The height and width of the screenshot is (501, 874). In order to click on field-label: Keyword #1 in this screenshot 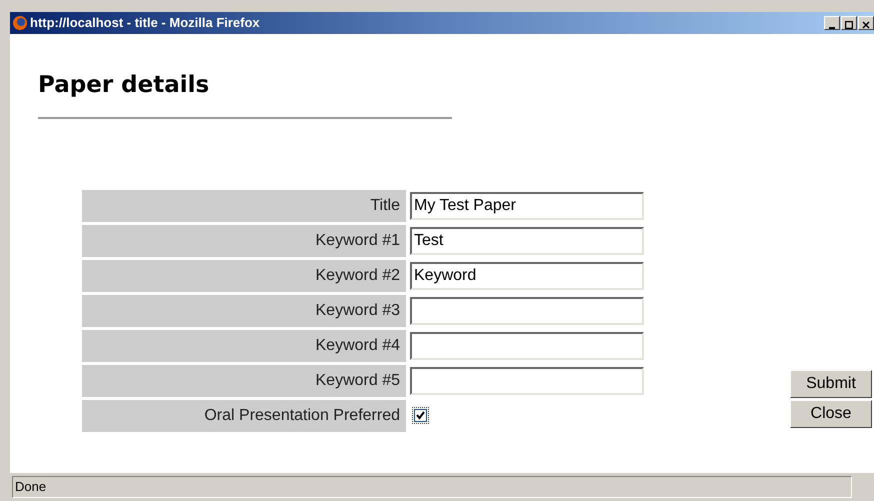, I will do `click(244, 240)`.